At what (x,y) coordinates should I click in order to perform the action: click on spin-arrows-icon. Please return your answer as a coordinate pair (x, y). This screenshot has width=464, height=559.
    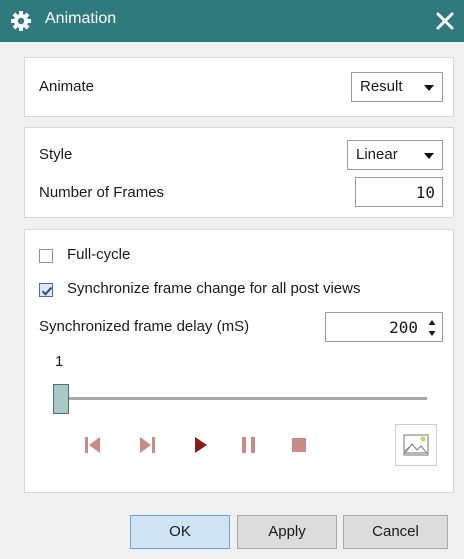
    Looking at the image, I should click on (432, 328).